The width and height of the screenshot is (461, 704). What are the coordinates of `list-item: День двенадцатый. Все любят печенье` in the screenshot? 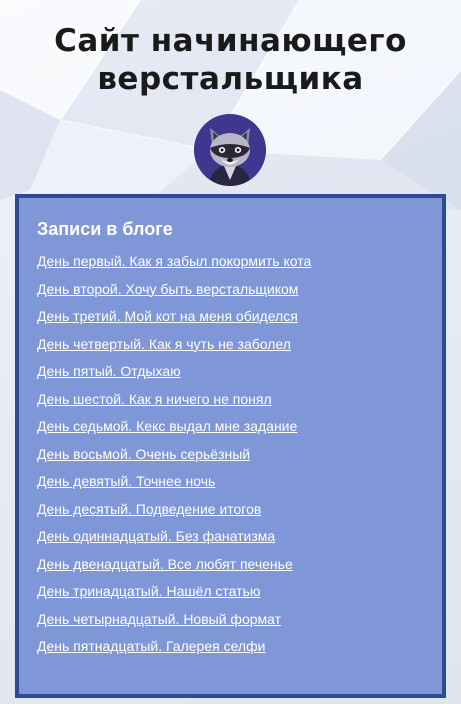 It's located at (230, 569).